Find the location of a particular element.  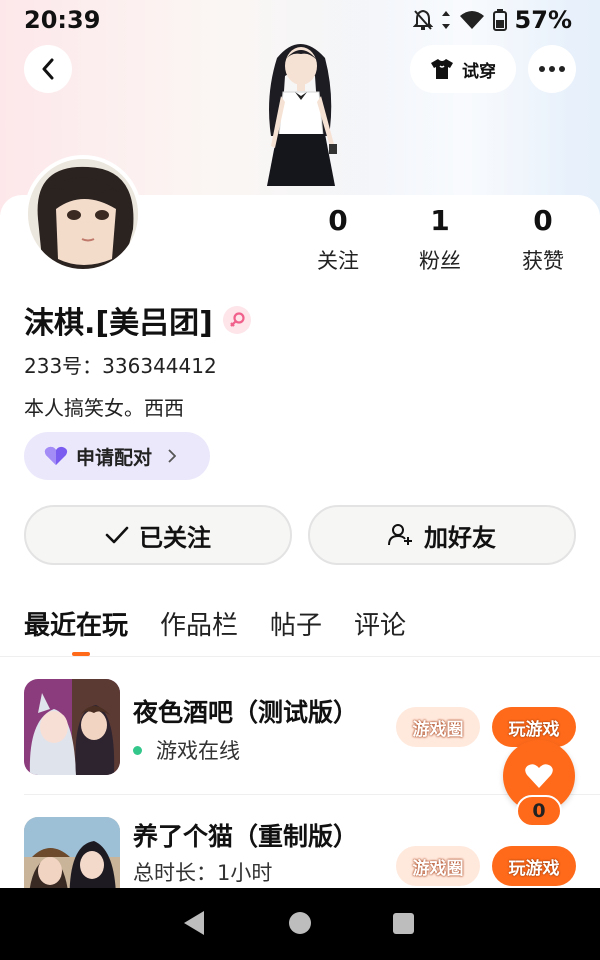

add-user-icon is located at coordinates (400, 535).